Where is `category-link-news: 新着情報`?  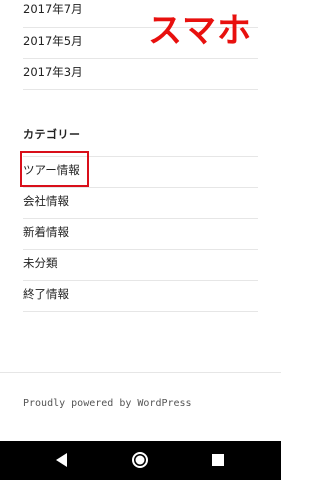 category-link-news: 新着情報 is located at coordinates (46, 232).